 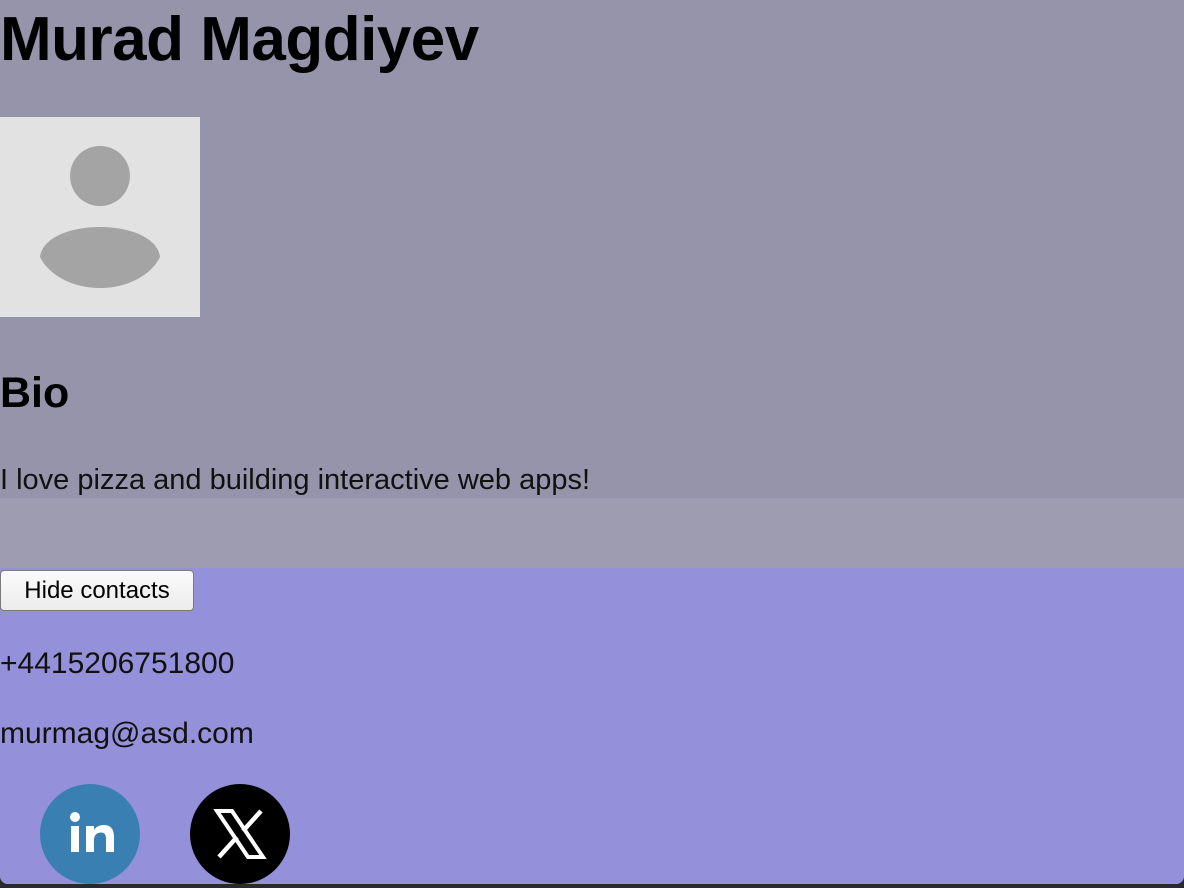 What do you see at coordinates (592, 533) in the screenshot?
I see `section-divider` at bounding box center [592, 533].